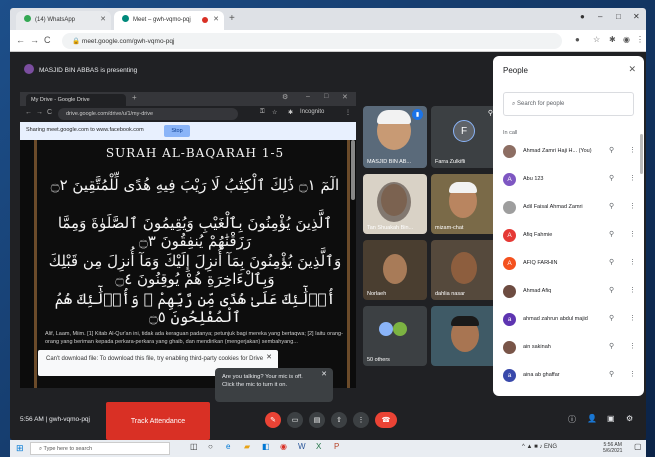 Image resolution: width=655 pixels, height=457 pixels. I want to click on key-icon: ⚿, so click(262, 112).